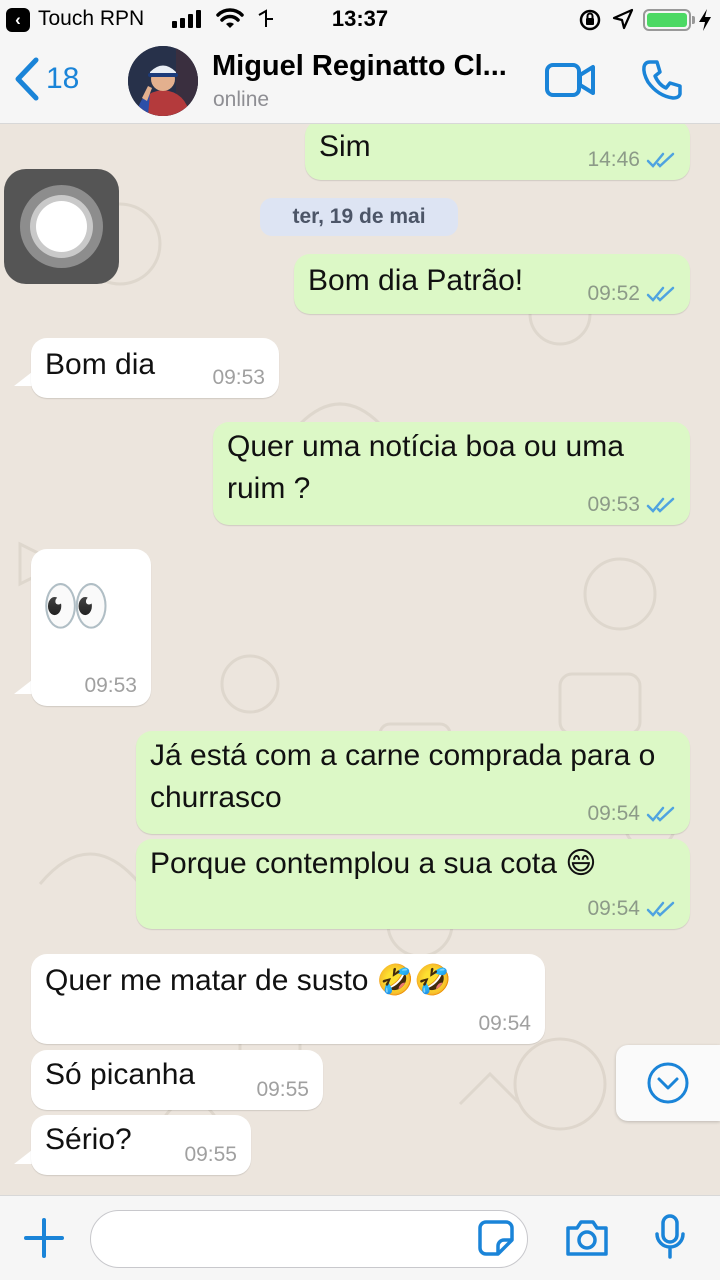 Image resolution: width=720 pixels, height=1280 pixels. What do you see at coordinates (587, 1238) in the screenshot?
I see `camera-icon` at bounding box center [587, 1238].